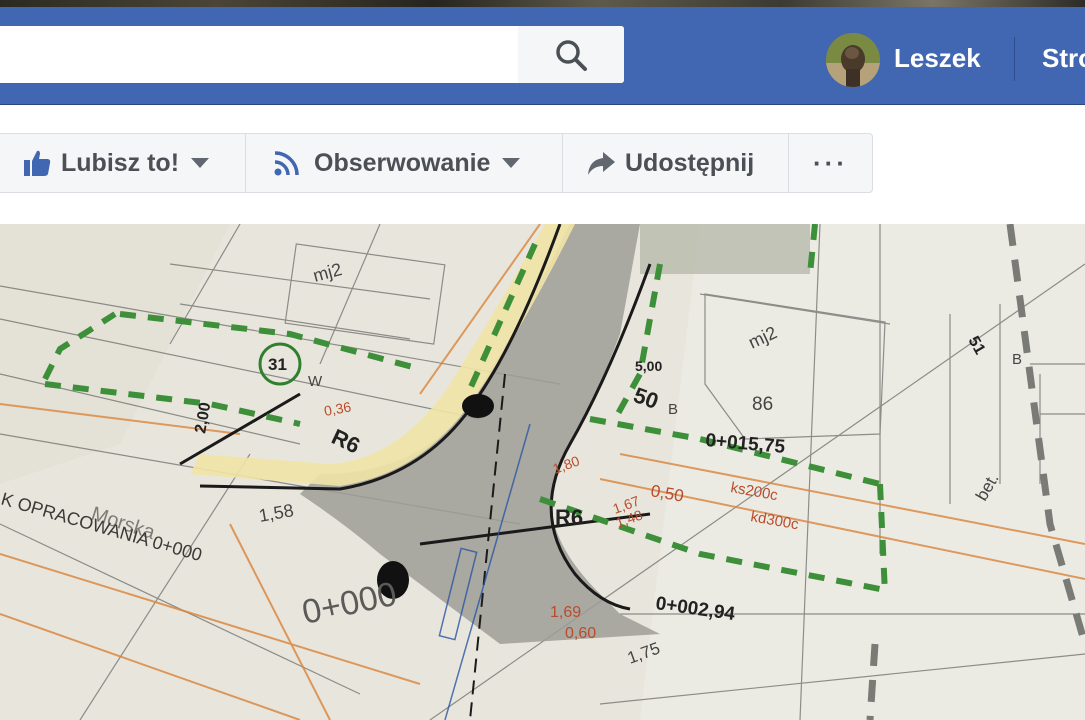 This screenshot has width=1085, height=720. I want to click on page-action-bar: Lubisz to! Obserwowanie Udostępnij ···, so click(436, 163).